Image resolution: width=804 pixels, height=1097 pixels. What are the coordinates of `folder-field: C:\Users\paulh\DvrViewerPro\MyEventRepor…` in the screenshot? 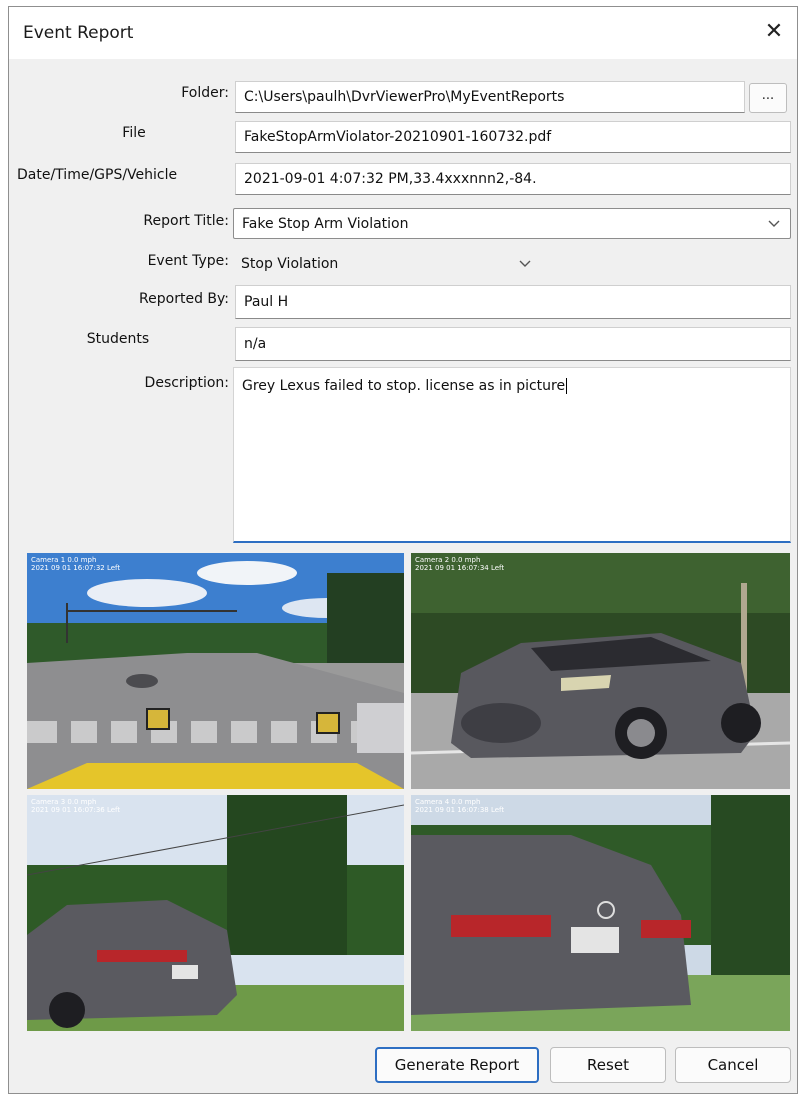 It's located at (490, 97).